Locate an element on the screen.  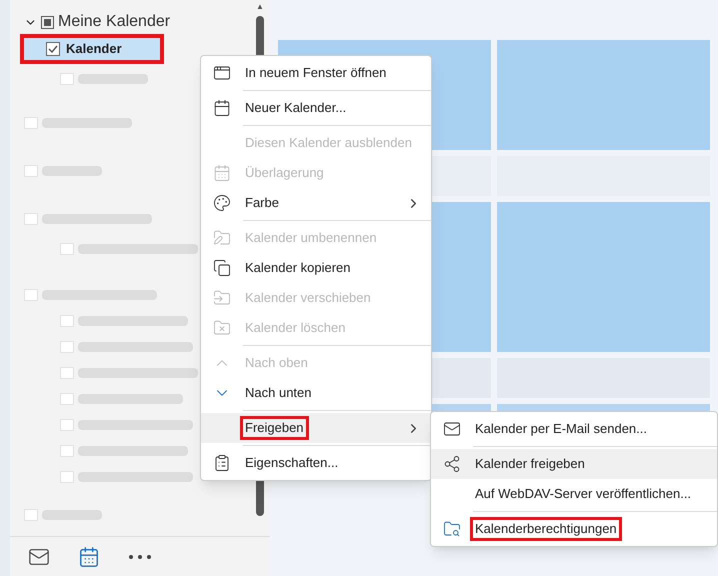
copy-icon is located at coordinates (222, 268).